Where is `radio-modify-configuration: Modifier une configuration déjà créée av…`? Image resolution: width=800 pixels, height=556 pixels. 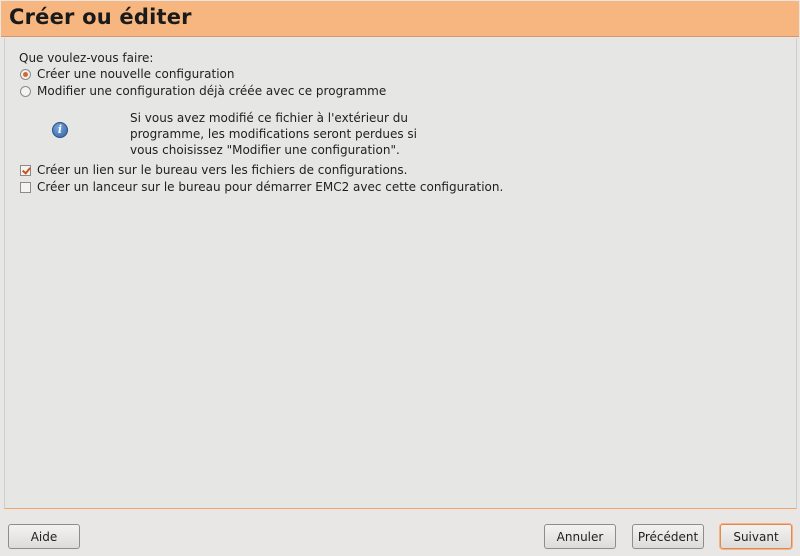 radio-modify-configuration: Modifier une configuration déjà créée av… is located at coordinates (203, 91).